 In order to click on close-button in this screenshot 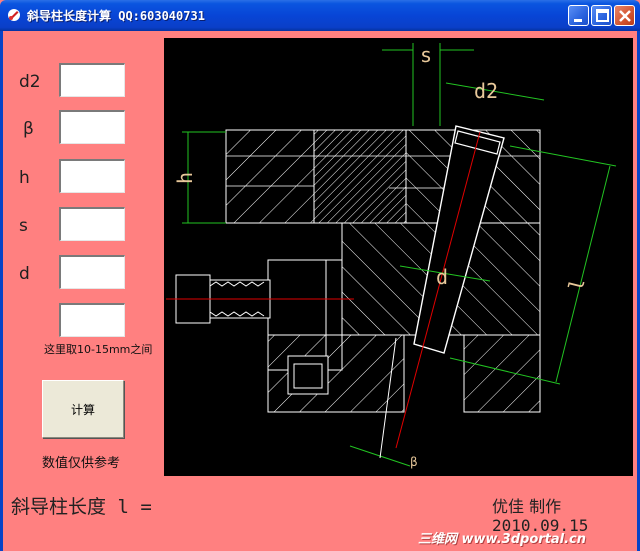, I will do `click(624, 15)`.